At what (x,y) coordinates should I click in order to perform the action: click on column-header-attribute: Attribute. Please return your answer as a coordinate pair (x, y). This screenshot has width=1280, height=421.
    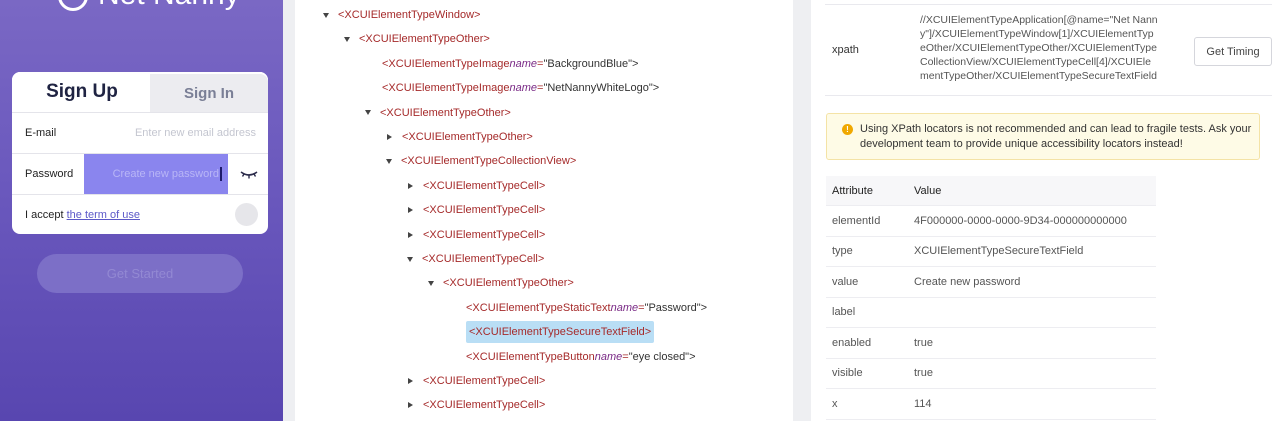
    Looking at the image, I should click on (852, 190).